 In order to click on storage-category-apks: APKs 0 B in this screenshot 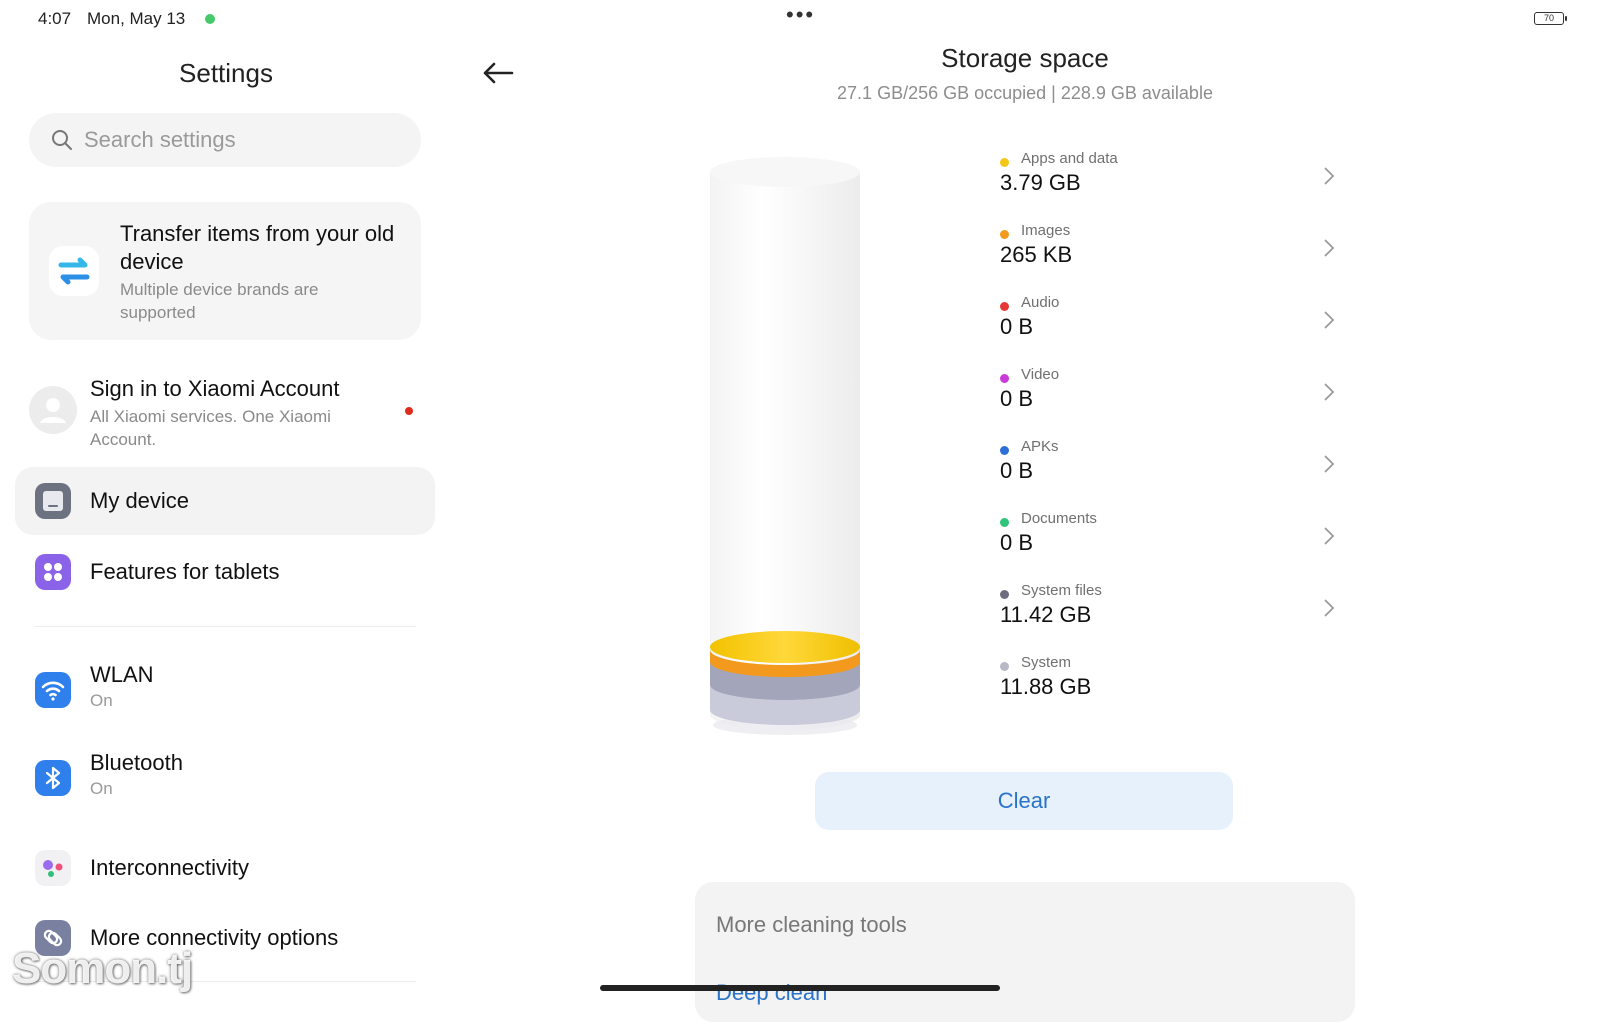, I will do `click(1172, 472)`.